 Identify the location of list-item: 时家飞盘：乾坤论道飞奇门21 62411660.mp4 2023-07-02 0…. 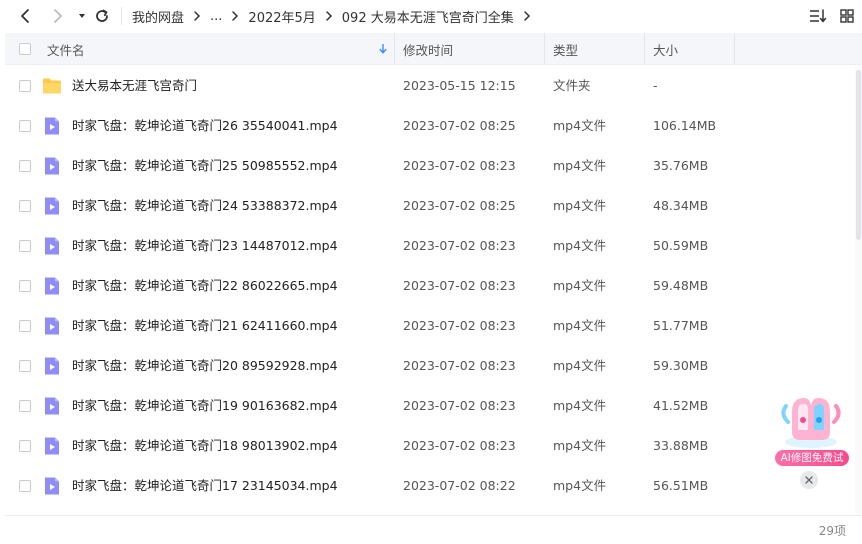
(430, 326).